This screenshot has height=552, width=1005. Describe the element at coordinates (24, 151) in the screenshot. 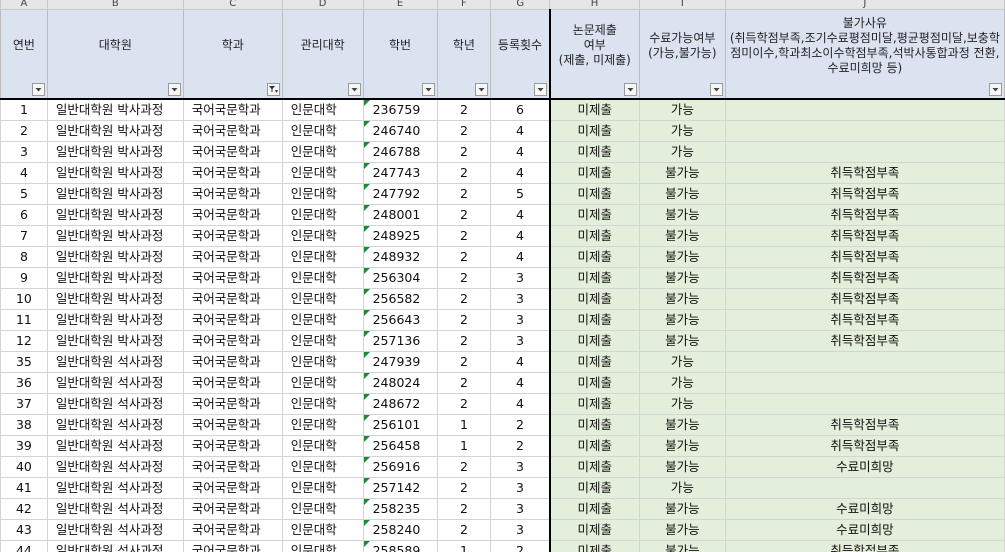

I see `cell-a: 3` at that location.